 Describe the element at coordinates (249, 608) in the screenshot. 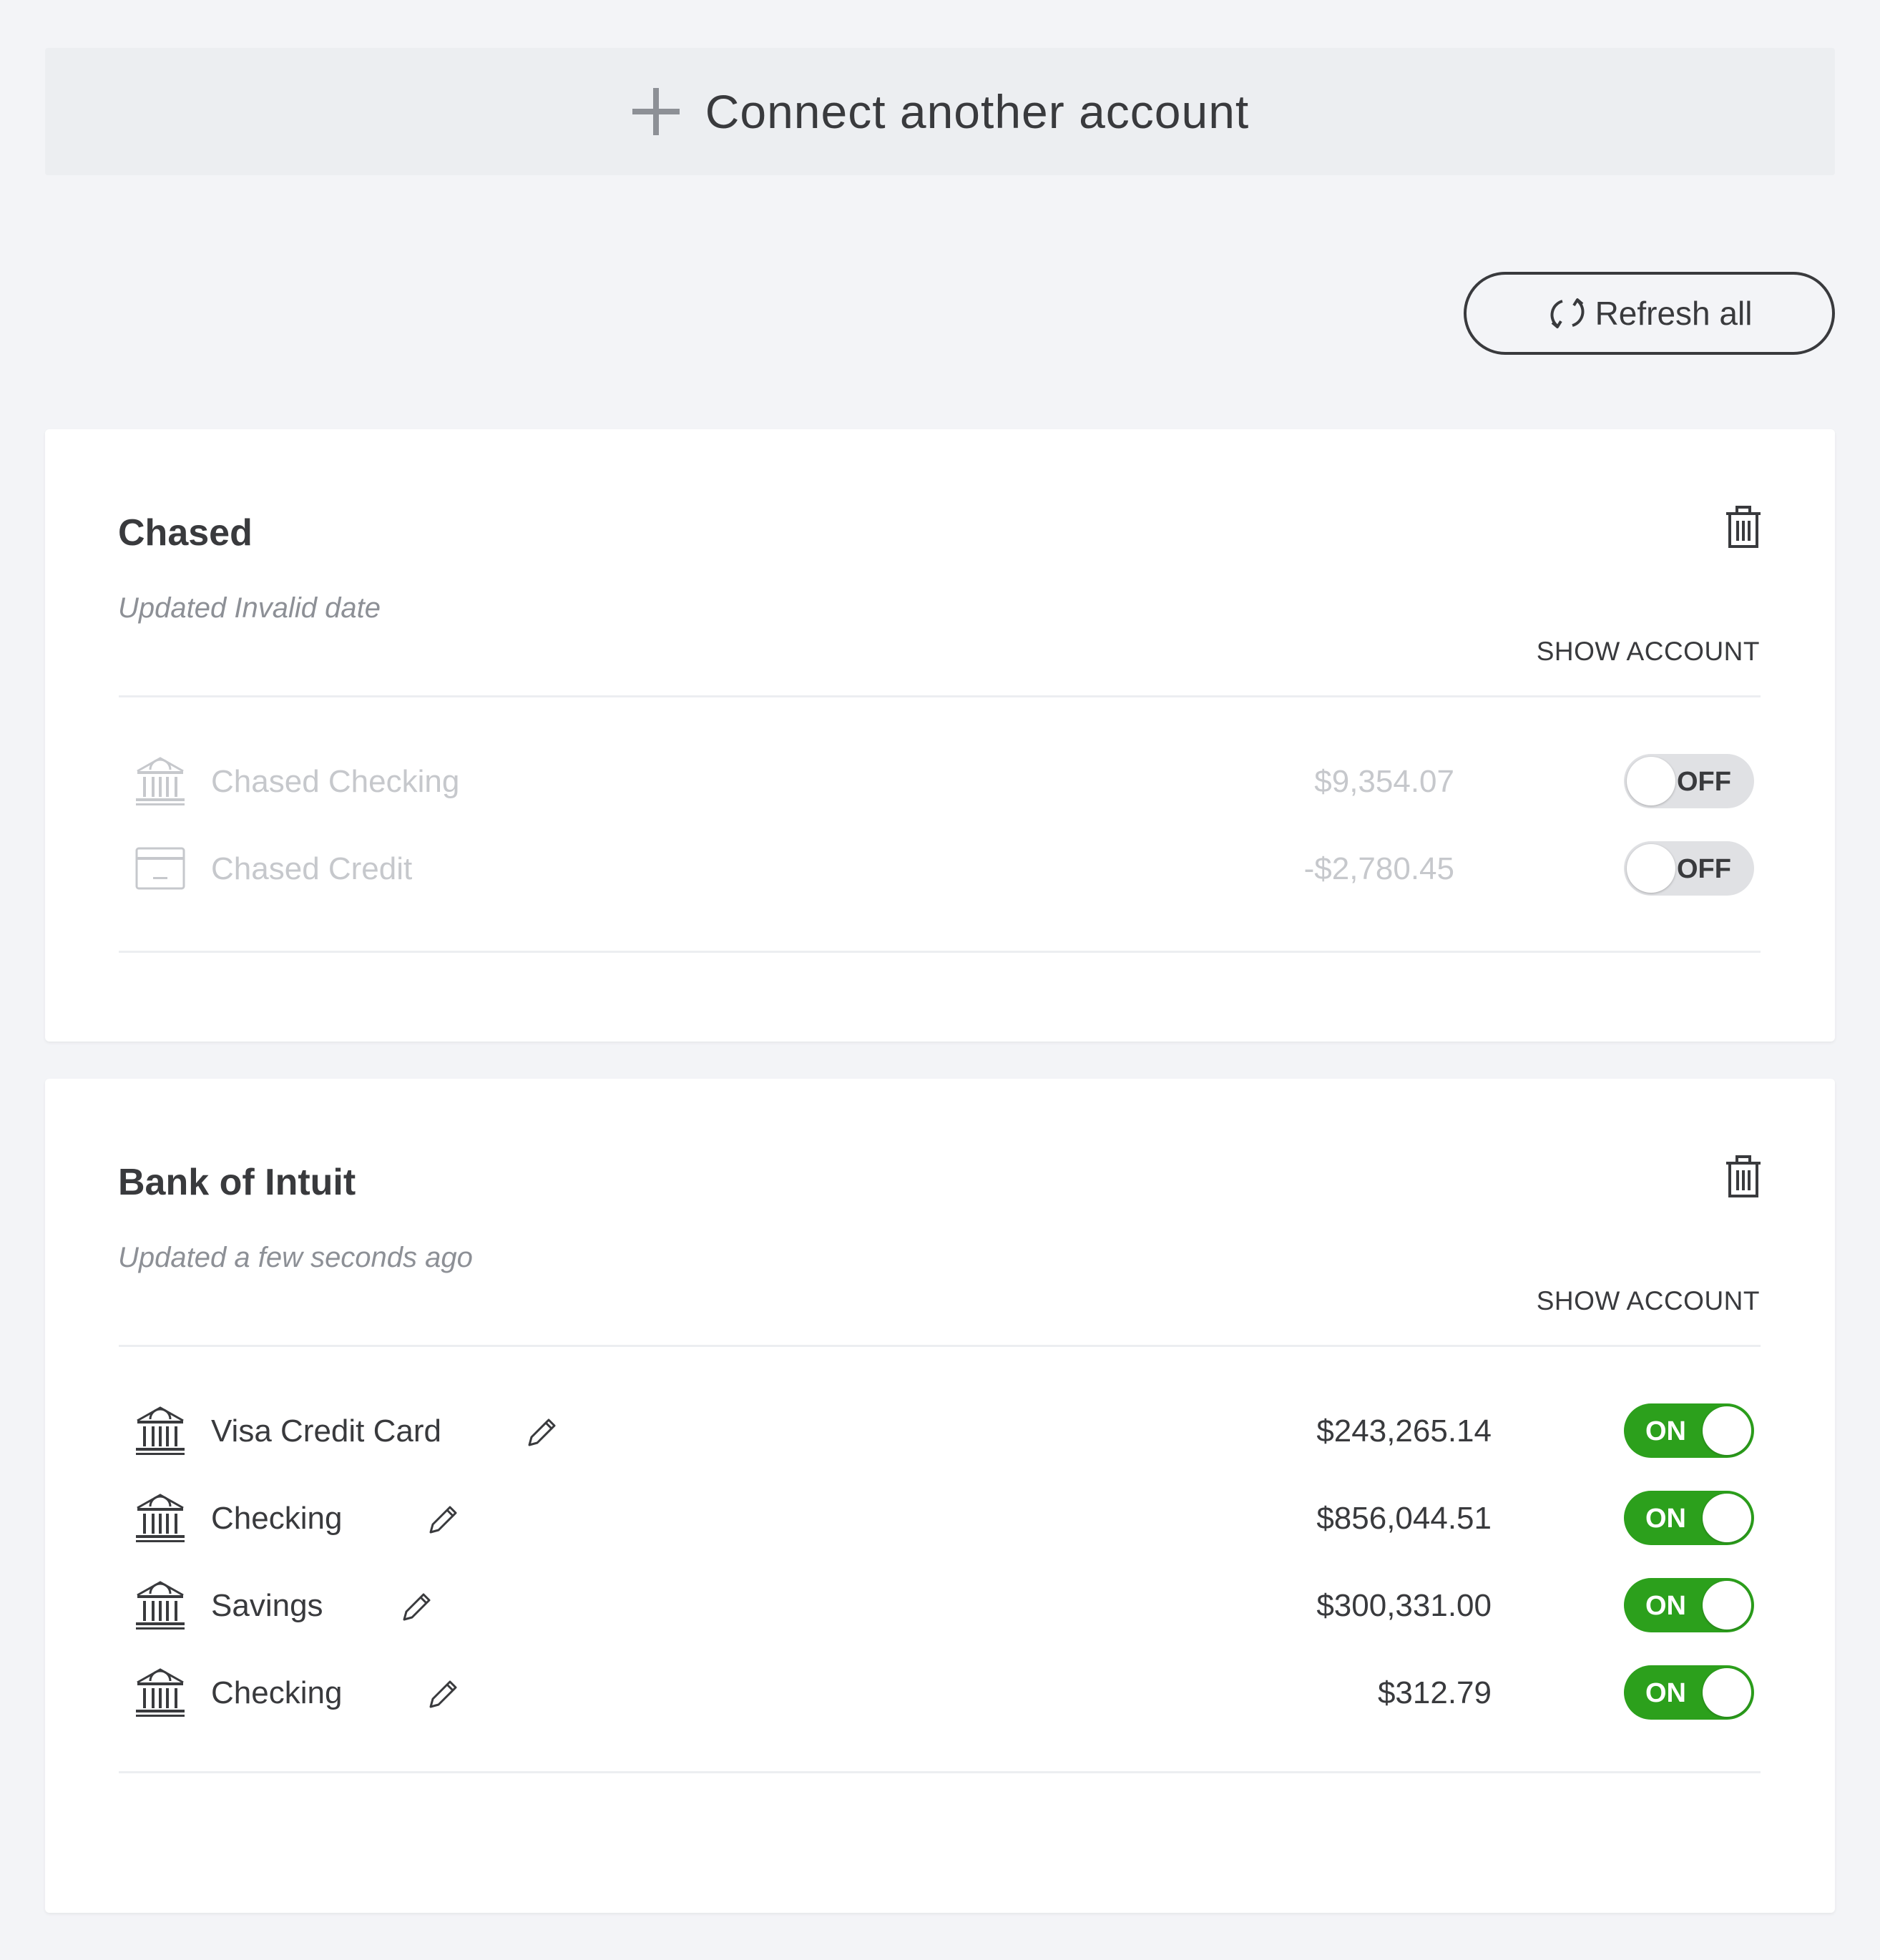

I see `updated-status: Updated Invalid date` at that location.